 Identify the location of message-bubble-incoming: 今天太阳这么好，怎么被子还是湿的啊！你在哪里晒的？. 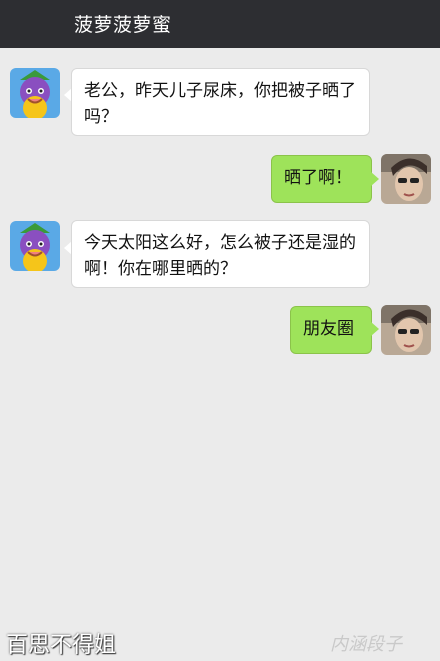
(220, 254).